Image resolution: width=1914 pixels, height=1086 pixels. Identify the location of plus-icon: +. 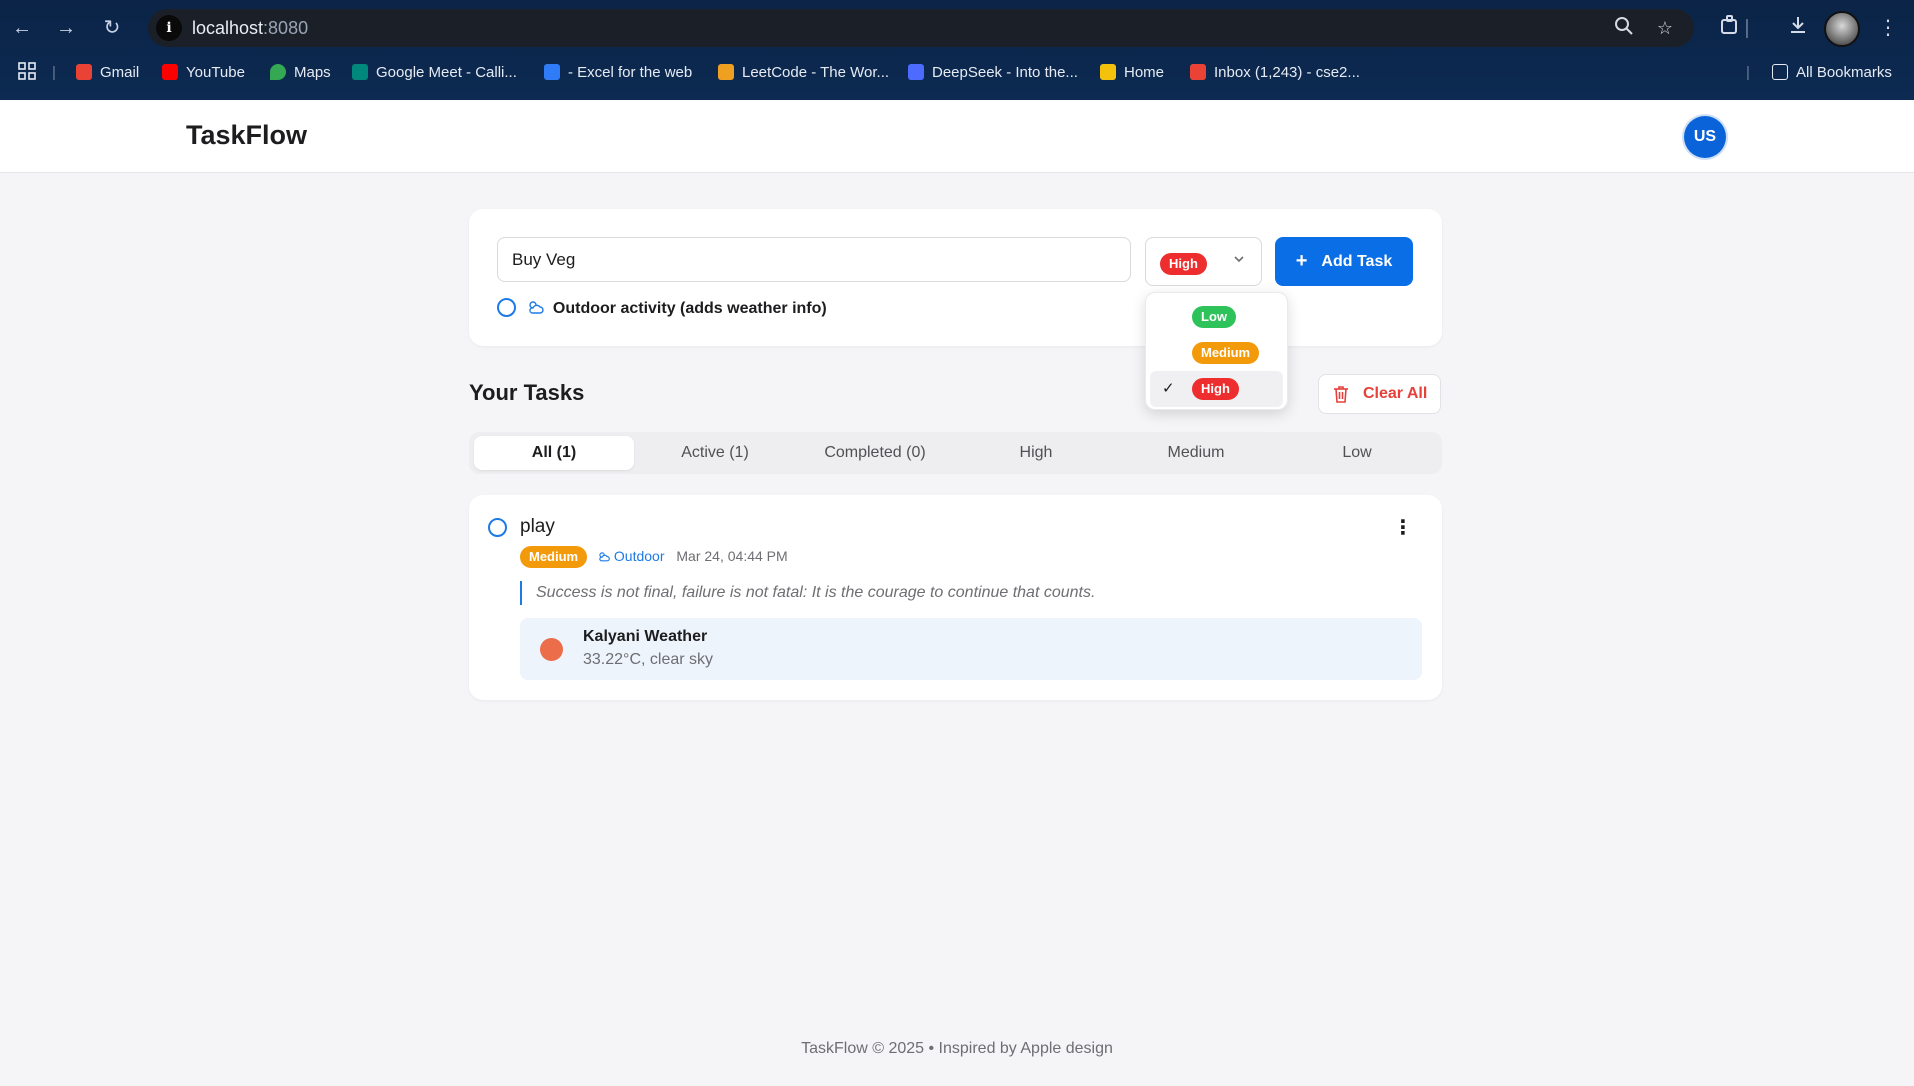
(1301, 261).